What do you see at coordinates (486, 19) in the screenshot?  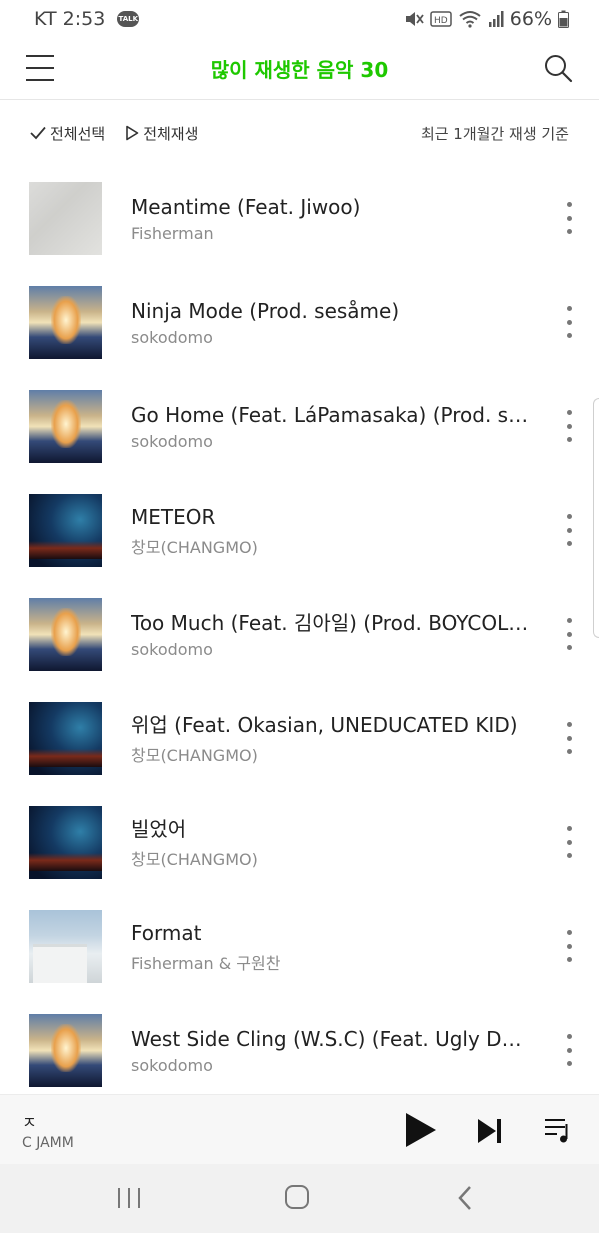 I see `status-right: HD 66%` at bounding box center [486, 19].